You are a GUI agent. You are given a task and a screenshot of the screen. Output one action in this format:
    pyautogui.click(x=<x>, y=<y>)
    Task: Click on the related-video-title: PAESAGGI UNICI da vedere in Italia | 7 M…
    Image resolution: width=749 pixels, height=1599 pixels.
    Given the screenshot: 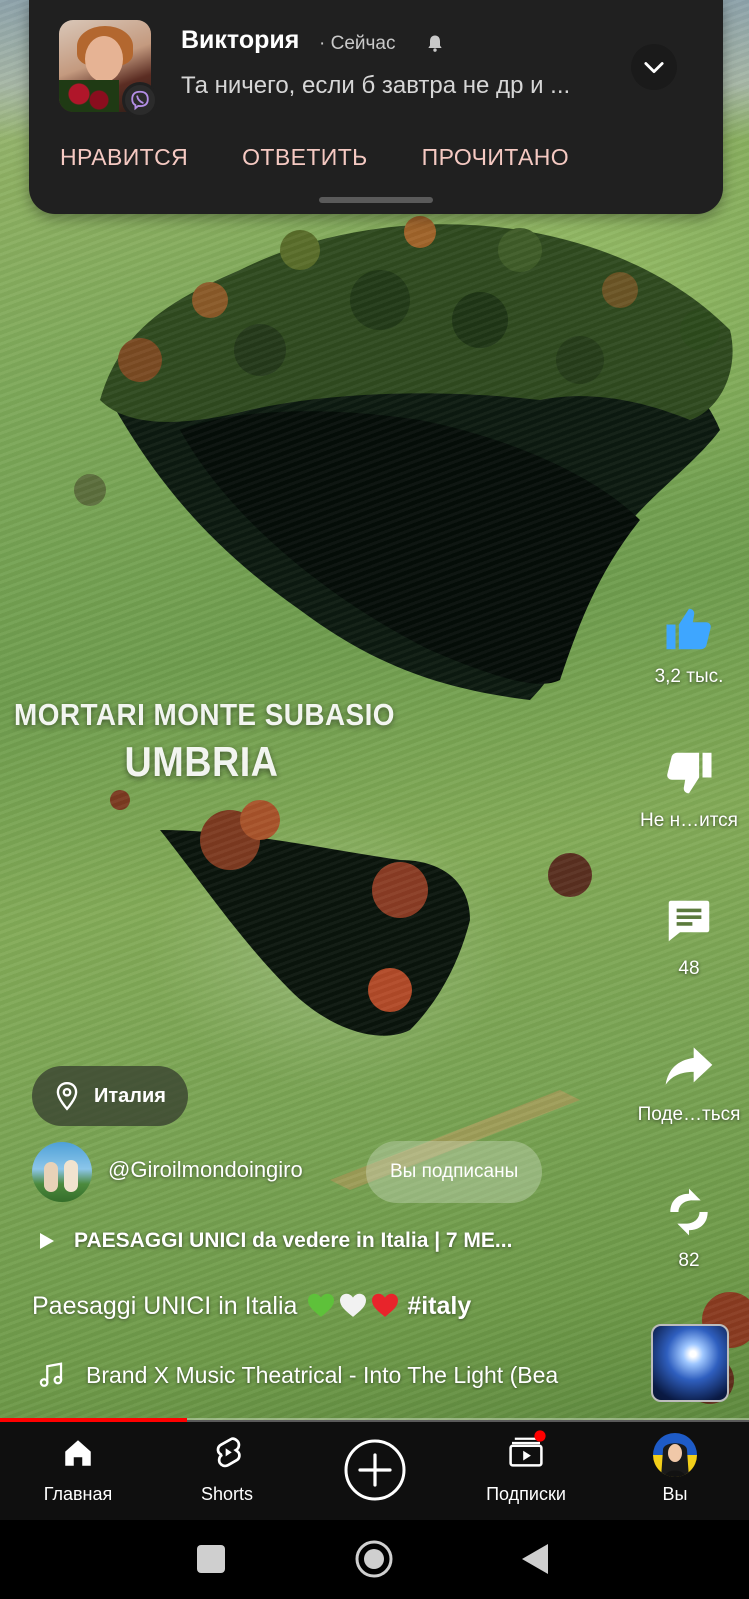 What is the action you would take?
    pyautogui.click(x=293, y=1240)
    